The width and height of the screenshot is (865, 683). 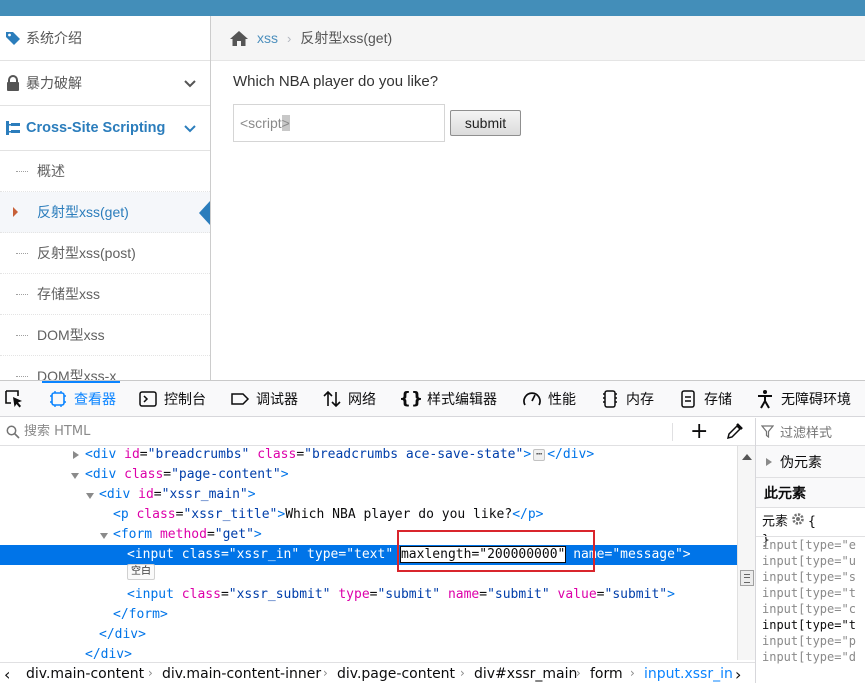 What do you see at coordinates (525, 674) in the screenshot?
I see `node-breadcrumb-item: div#xssr_main` at bounding box center [525, 674].